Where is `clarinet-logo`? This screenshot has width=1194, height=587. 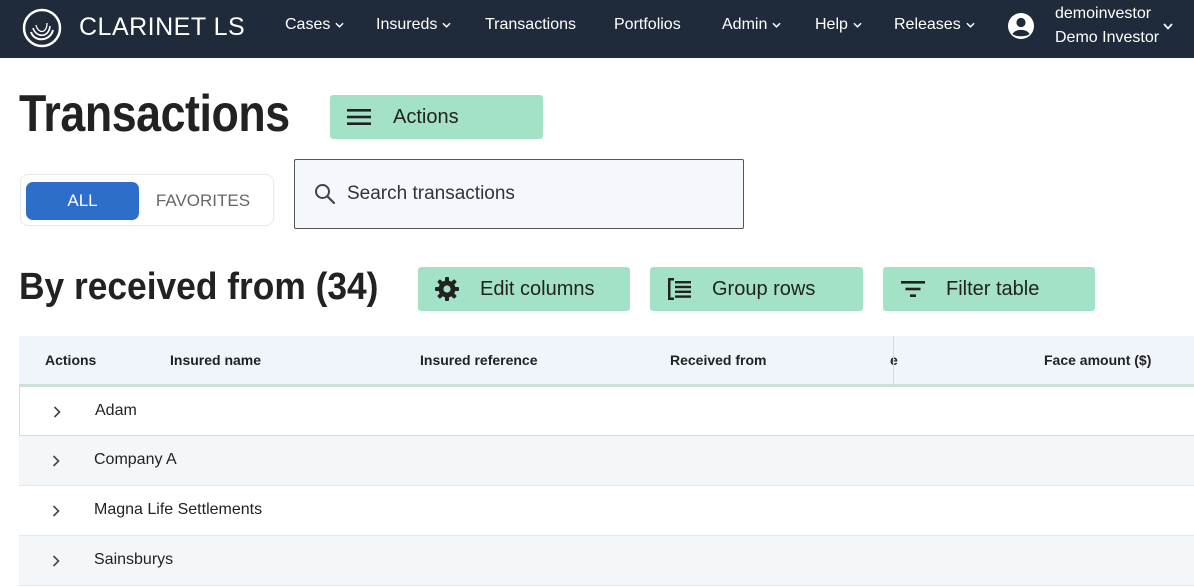 clarinet-logo is located at coordinates (42, 28).